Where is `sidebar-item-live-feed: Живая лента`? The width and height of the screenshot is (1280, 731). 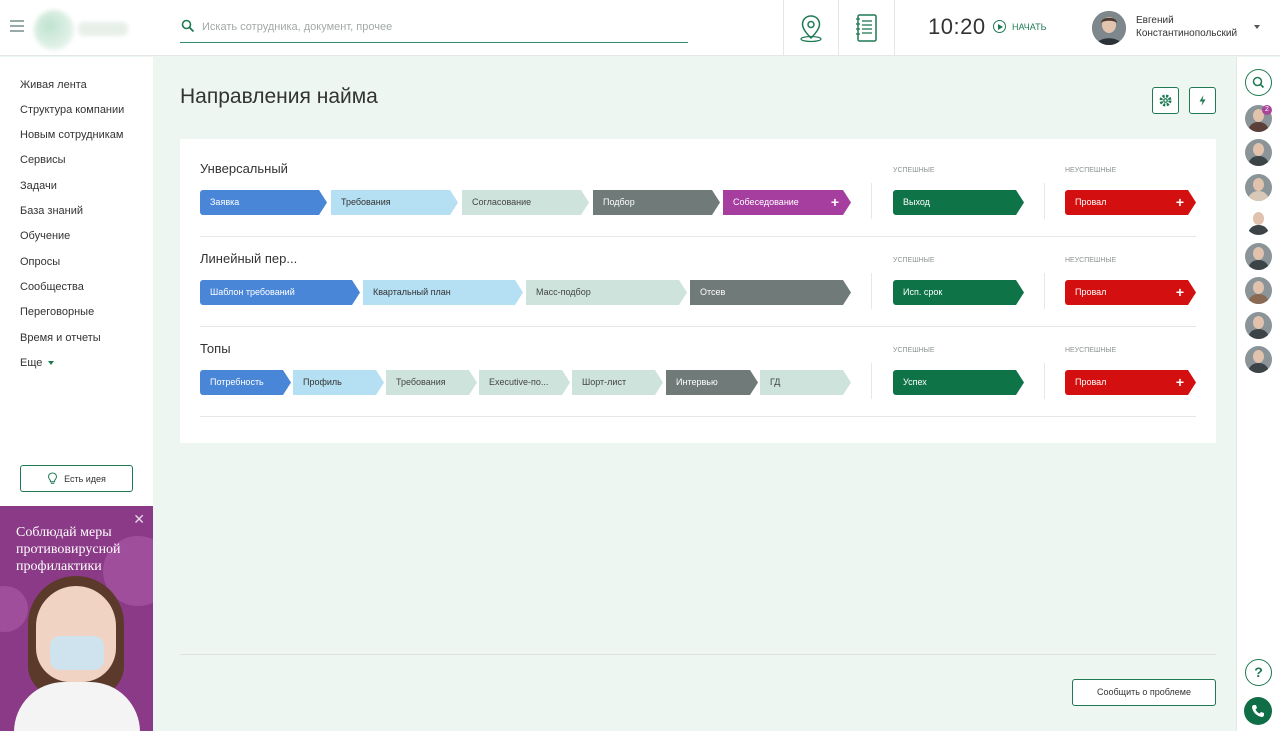 sidebar-item-live-feed: Живая лента is located at coordinates (53, 85).